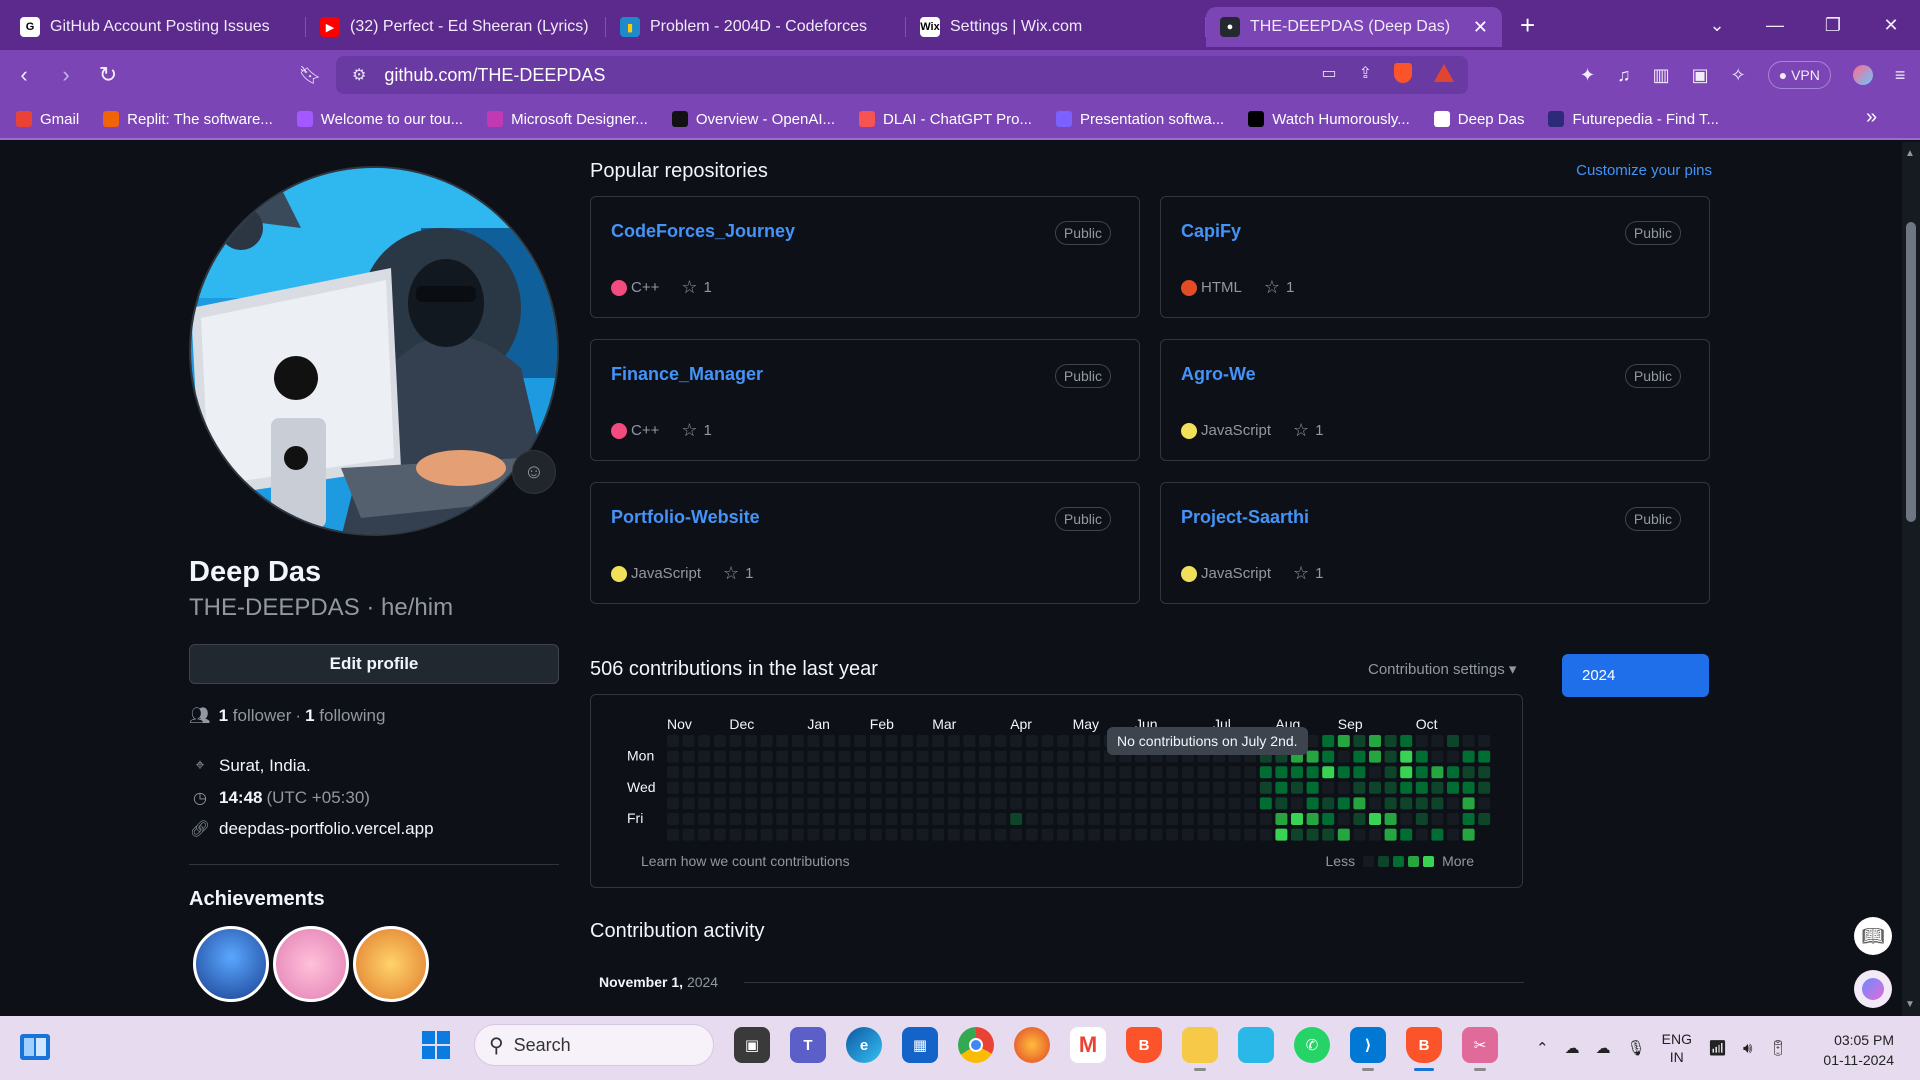 The height and width of the screenshot is (1080, 1920). What do you see at coordinates (687, 374) in the screenshot?
I see `repo-name-link: Finance_Manager` at bounding box center [687, 374].